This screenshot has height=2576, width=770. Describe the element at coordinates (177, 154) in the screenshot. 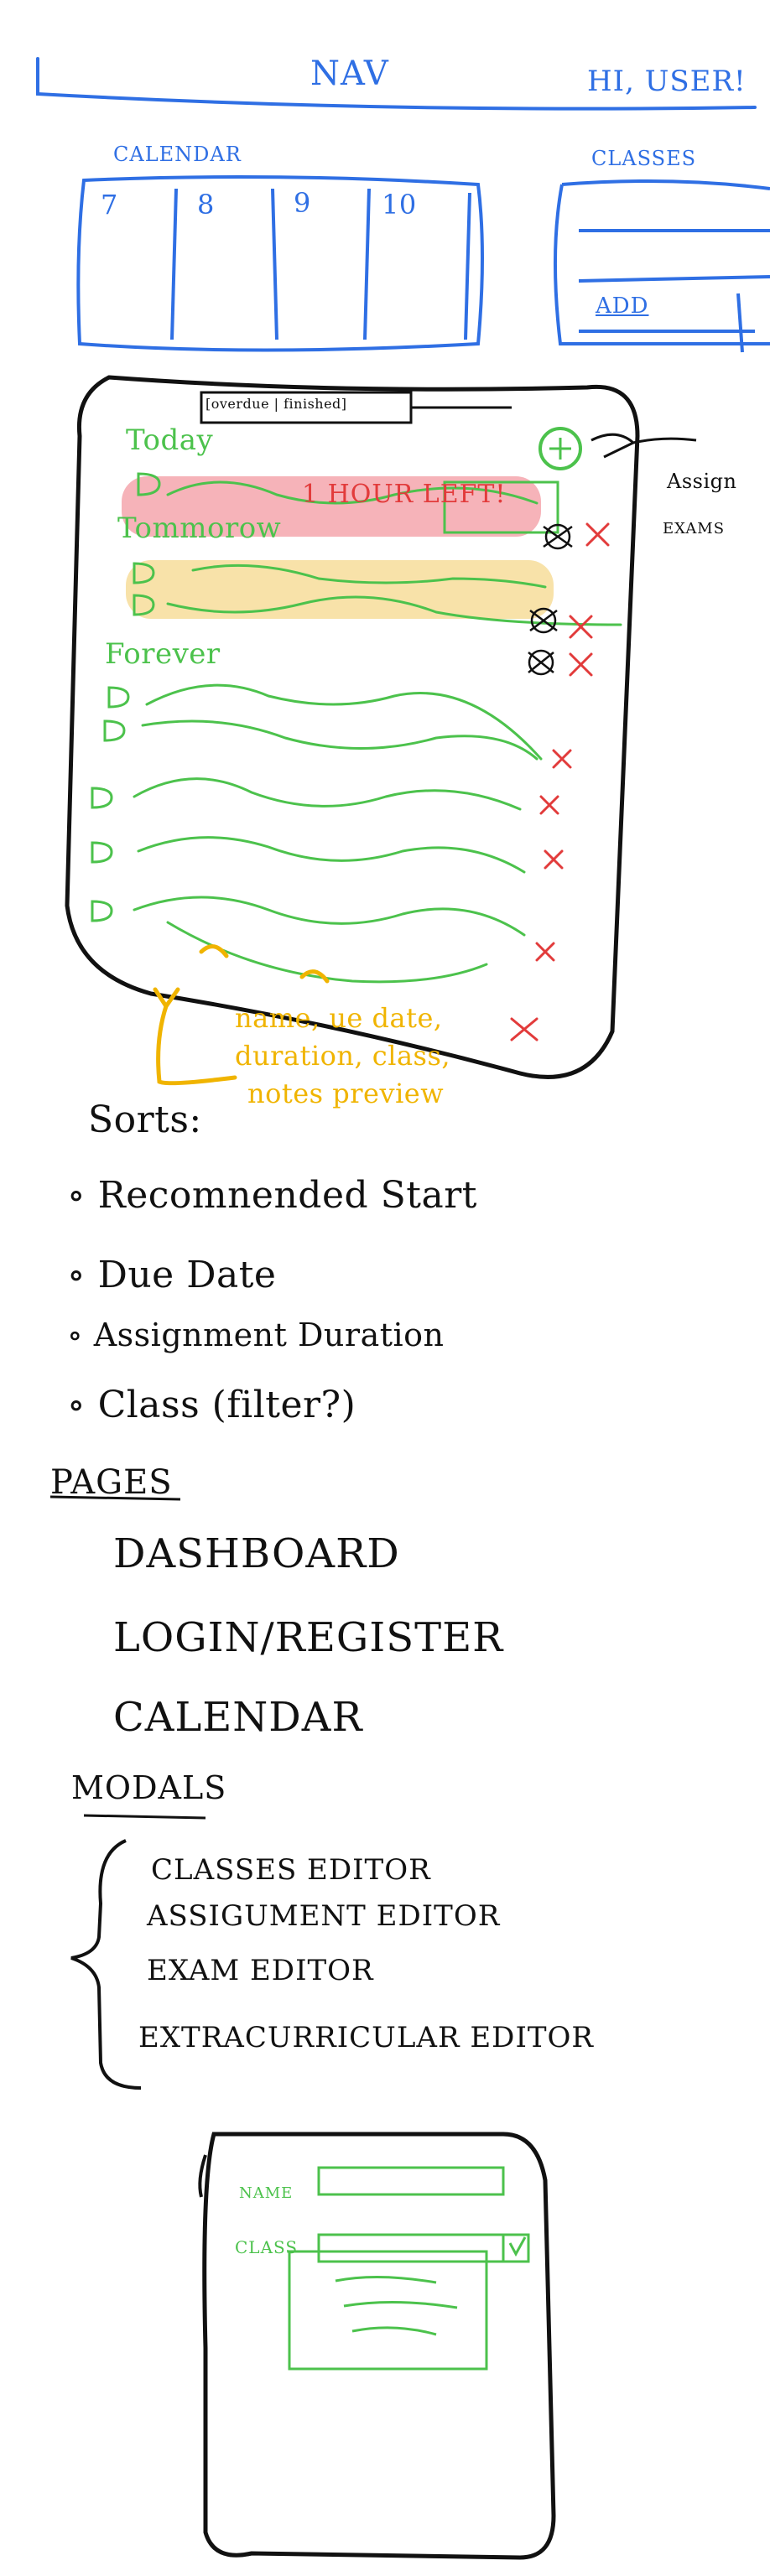

I see `calendar-label: CALENDAR` at that location.